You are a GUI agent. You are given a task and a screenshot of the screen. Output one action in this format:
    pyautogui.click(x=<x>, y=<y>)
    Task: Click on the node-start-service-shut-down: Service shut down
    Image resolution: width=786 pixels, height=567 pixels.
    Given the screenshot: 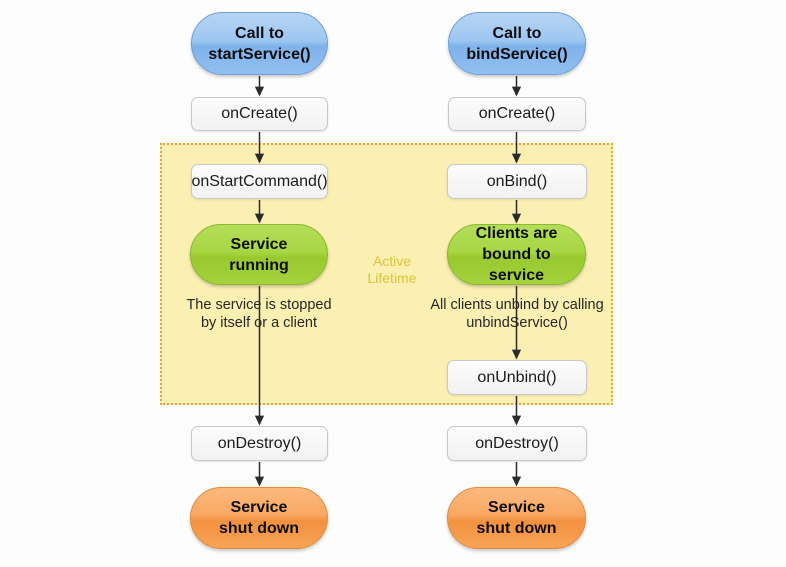 What is the action you would take?
    pyautogui.click(x=259, y=518)
    